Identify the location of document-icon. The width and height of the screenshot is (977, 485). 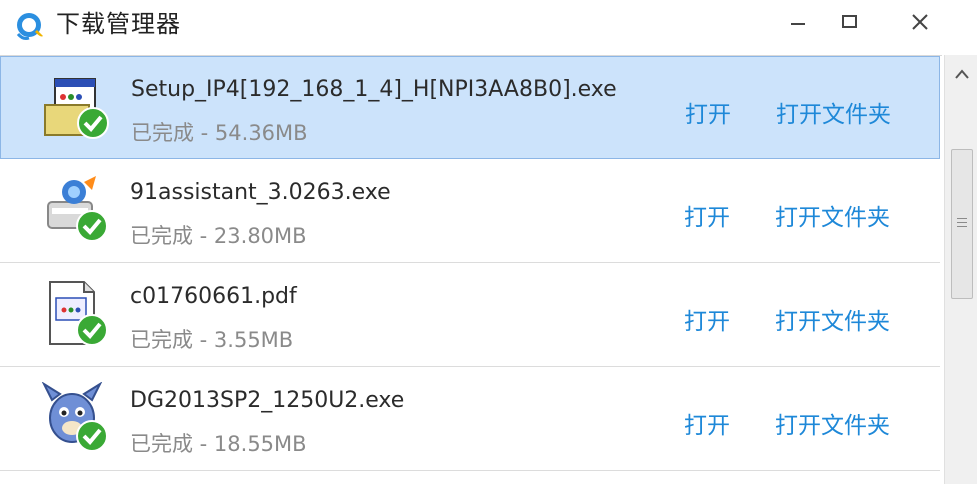
(78, 313).